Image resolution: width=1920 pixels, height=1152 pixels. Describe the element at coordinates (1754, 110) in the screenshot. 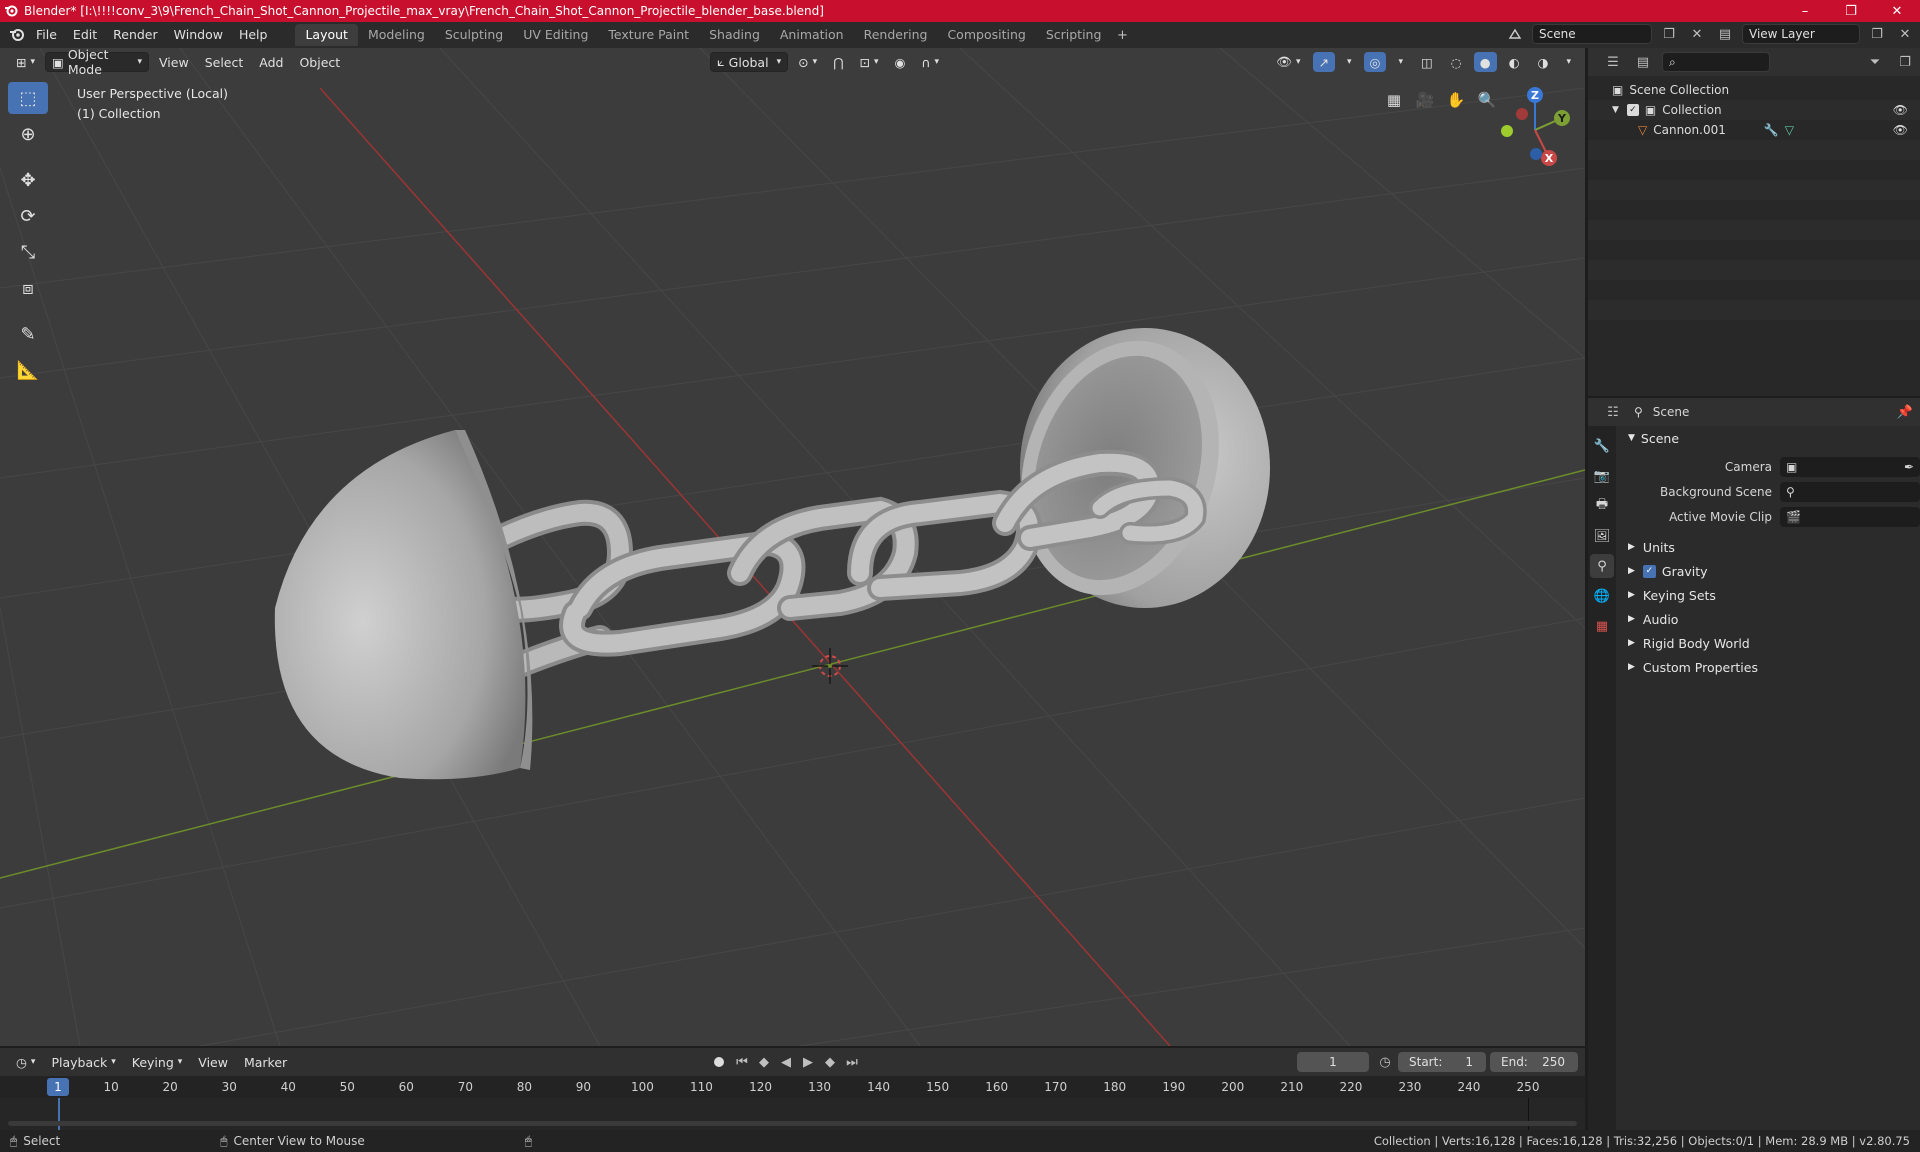

I see `outliner-row-collection: ▼ ✓ ▣ Collection 👁` at that location.